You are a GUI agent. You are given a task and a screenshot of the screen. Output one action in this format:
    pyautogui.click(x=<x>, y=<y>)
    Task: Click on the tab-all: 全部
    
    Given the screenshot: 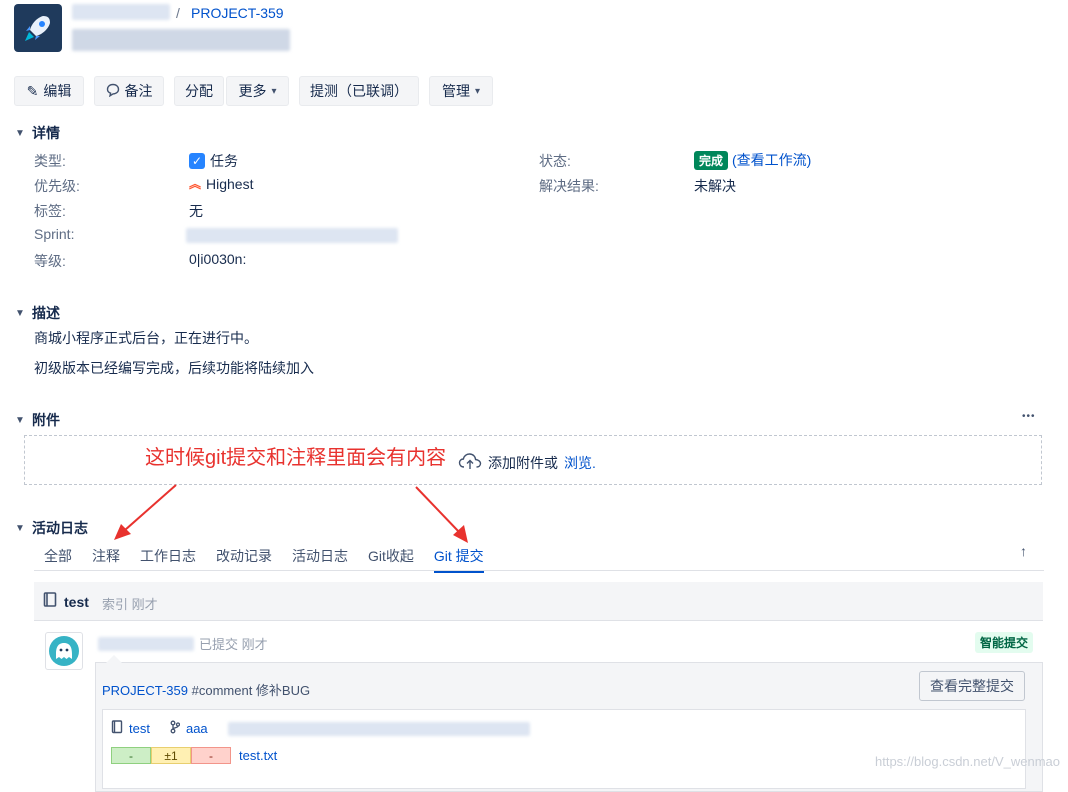 What is the action you would take?
    pyautogui.click(x=58, y=559)
    